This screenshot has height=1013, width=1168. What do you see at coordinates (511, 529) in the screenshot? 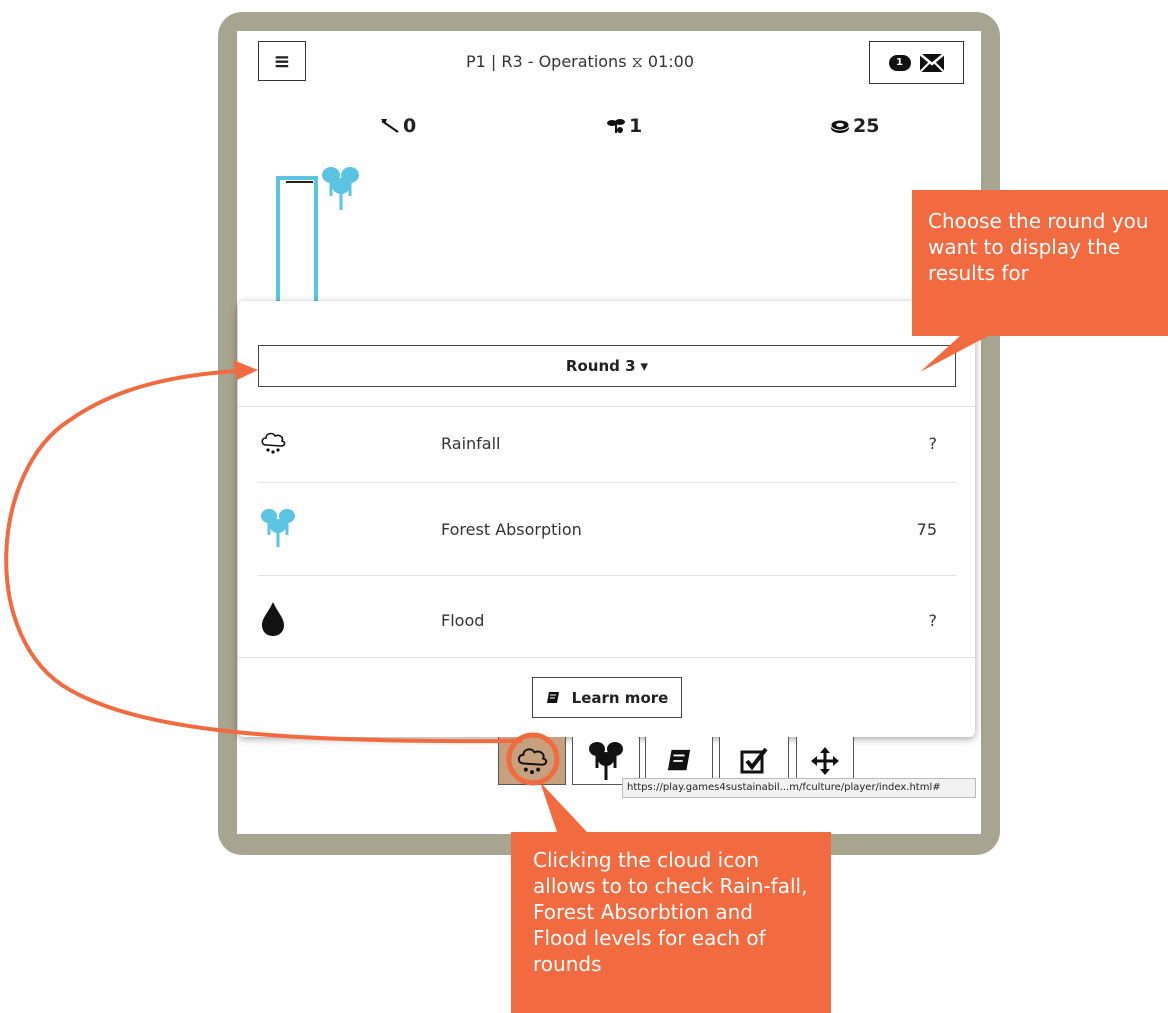
I see `forest-absorption-label: Forest Absorption` at bounding box center [511, 529].